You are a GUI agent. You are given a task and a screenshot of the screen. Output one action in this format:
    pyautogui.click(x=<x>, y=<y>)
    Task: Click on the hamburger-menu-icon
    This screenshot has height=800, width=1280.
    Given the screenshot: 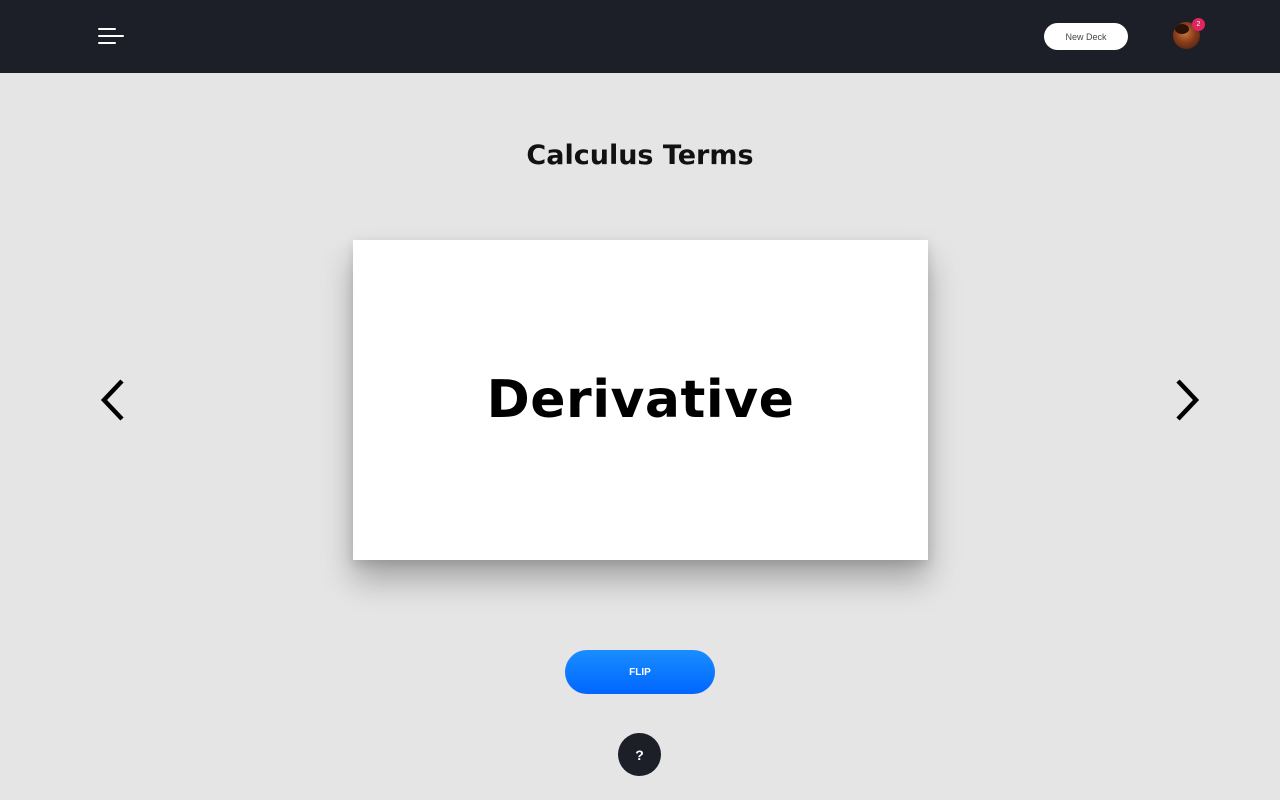 What is the action you would take?
    pyautogui.click(x=112, y=37)
    